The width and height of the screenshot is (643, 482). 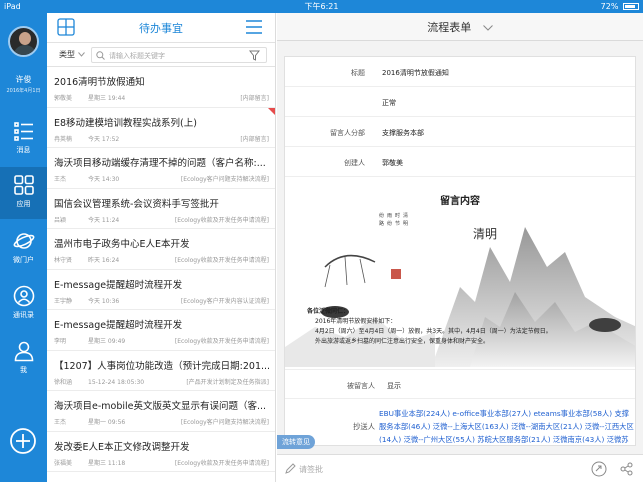 I want to click on list-item-time: 星期三 11:18, so click(x=107, y=463).